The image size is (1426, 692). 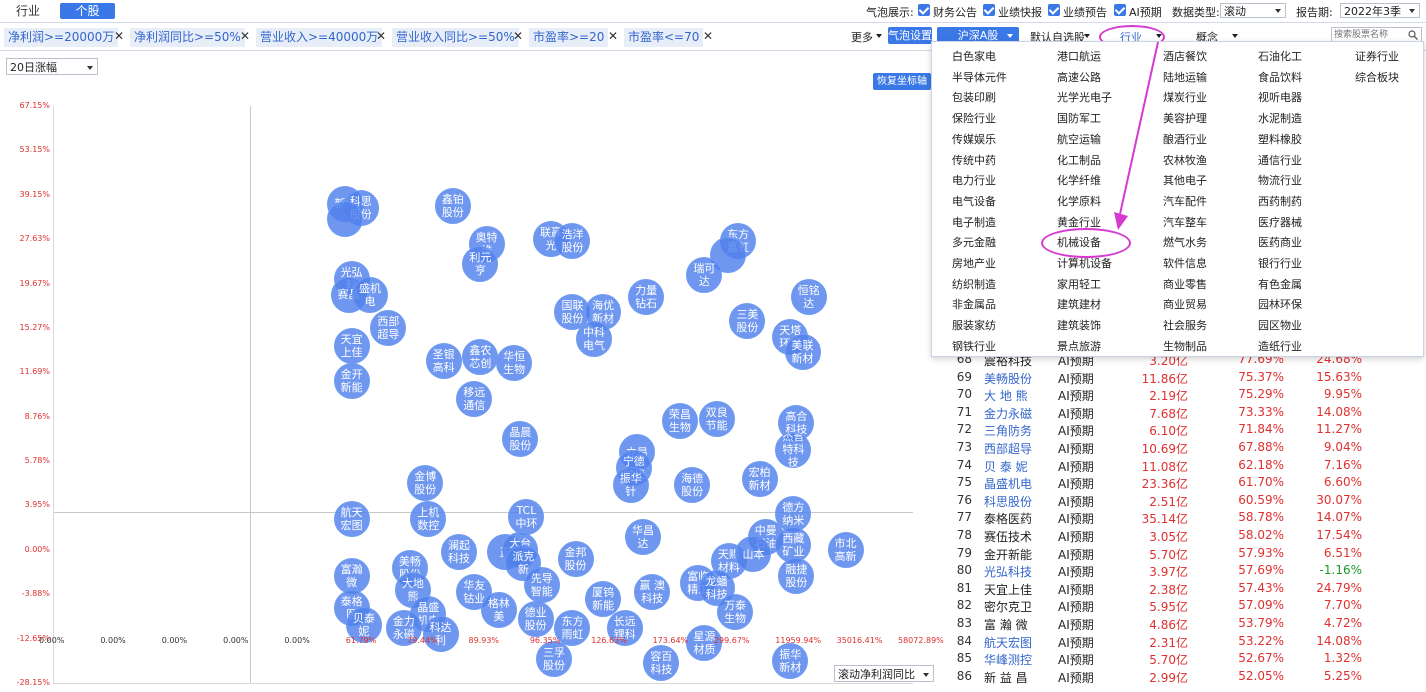 I want to click on industry-option: 服装家纺, so click(x=974, y=325).